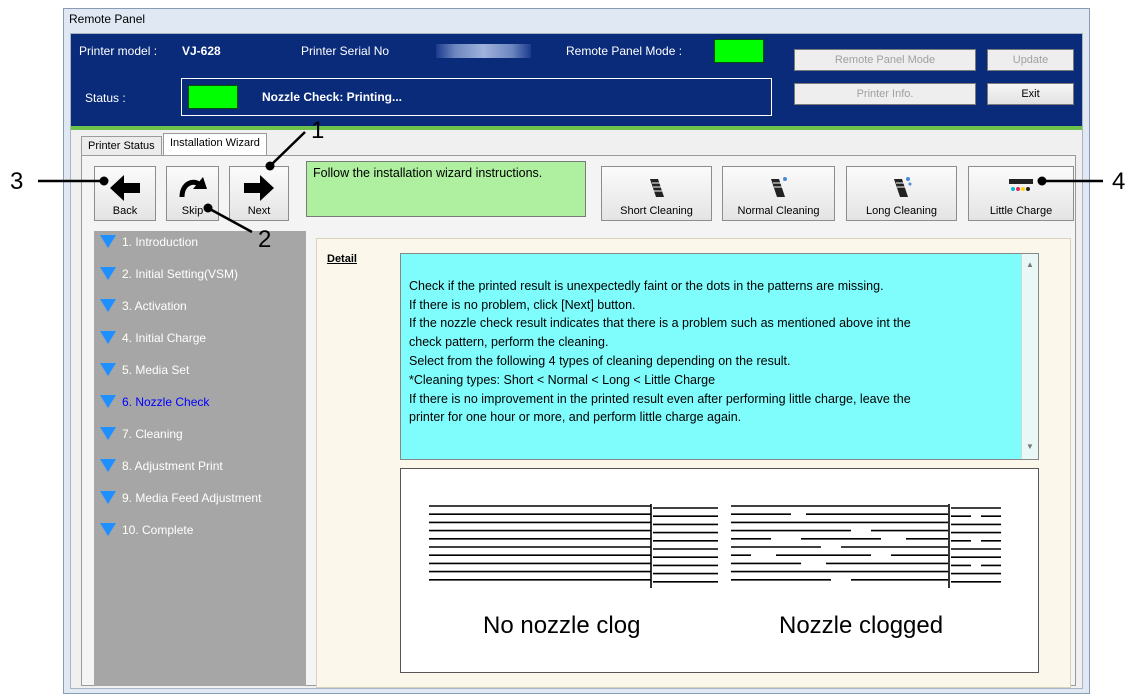  Describe the element at coordinates (125, 211) in the screenshot. I see `back-label: Back` at that location.